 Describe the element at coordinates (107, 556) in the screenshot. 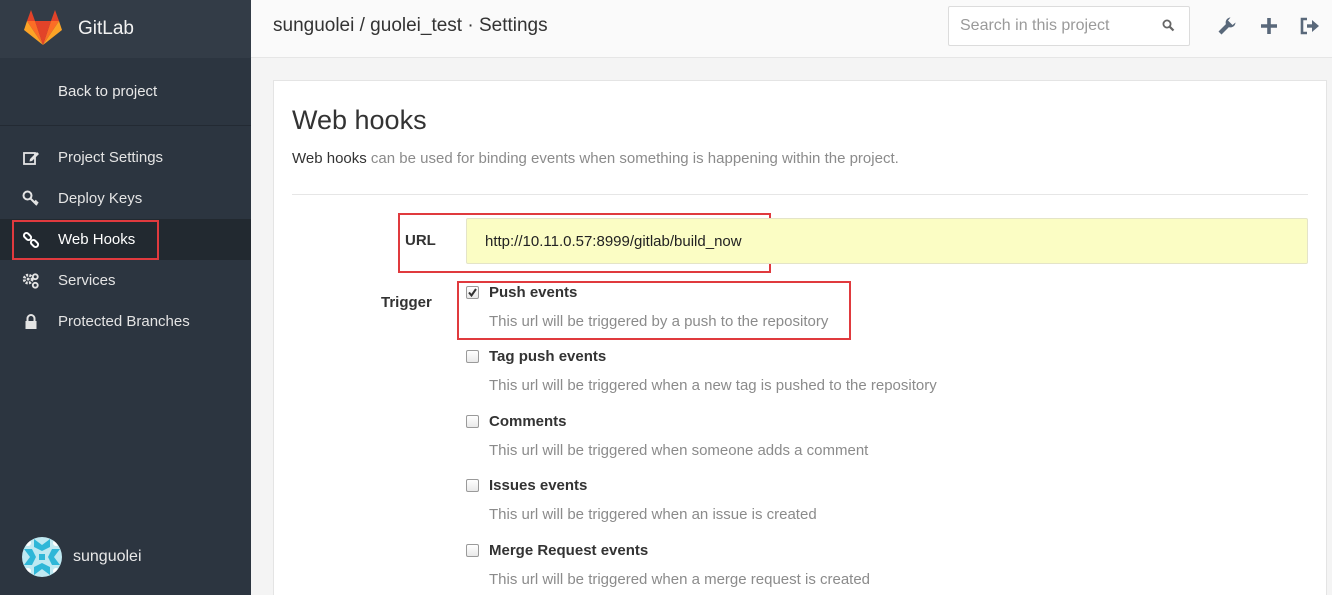

I see `username: sunguolei` at that location.